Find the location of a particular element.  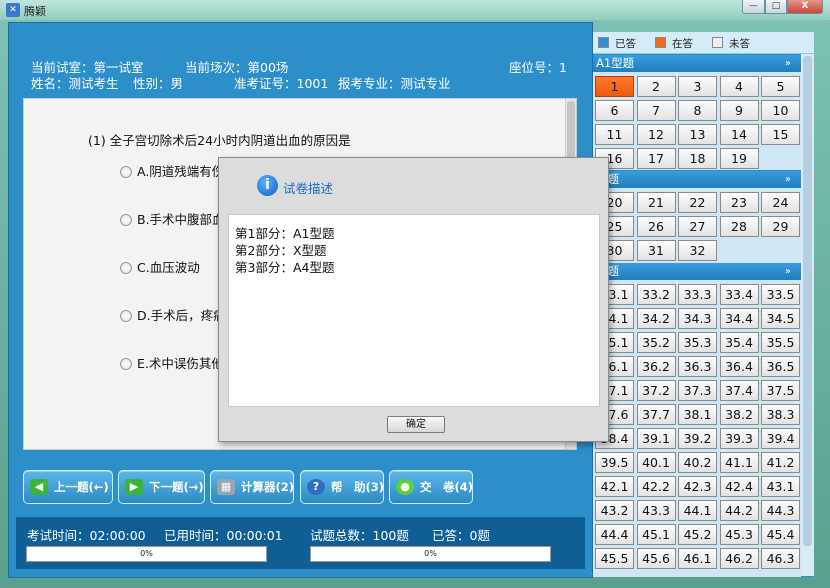

question-number-button: 35.4 is located at coordinates (739, 342).